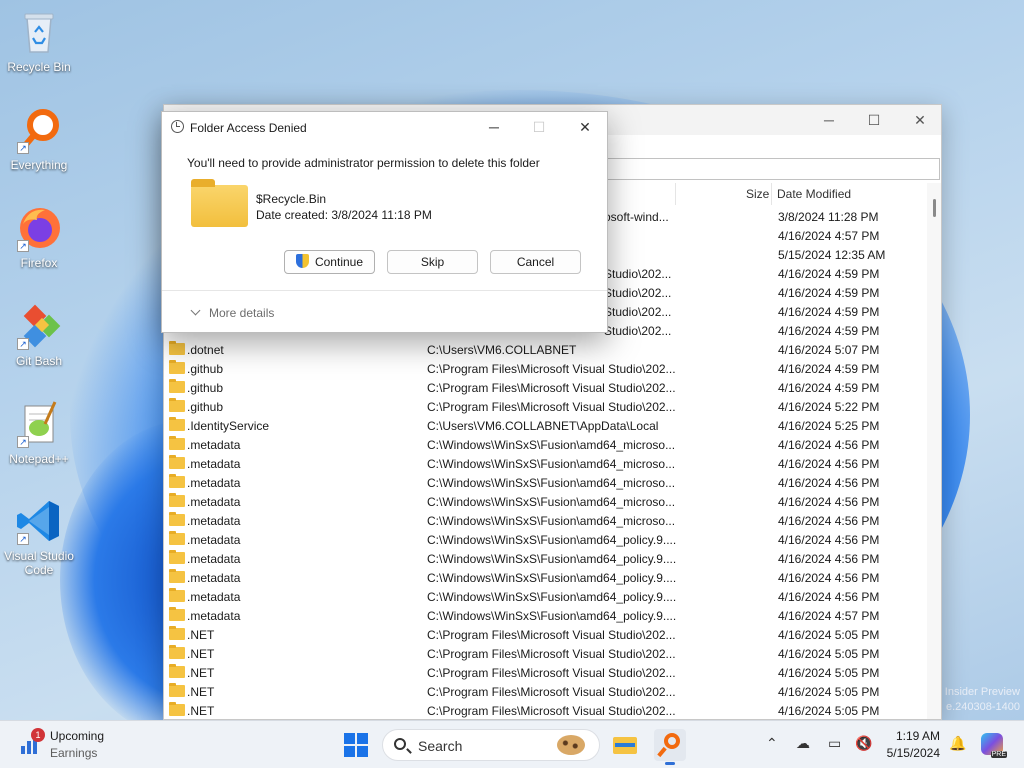  I want to click on clock-icon, so click(177, 126).